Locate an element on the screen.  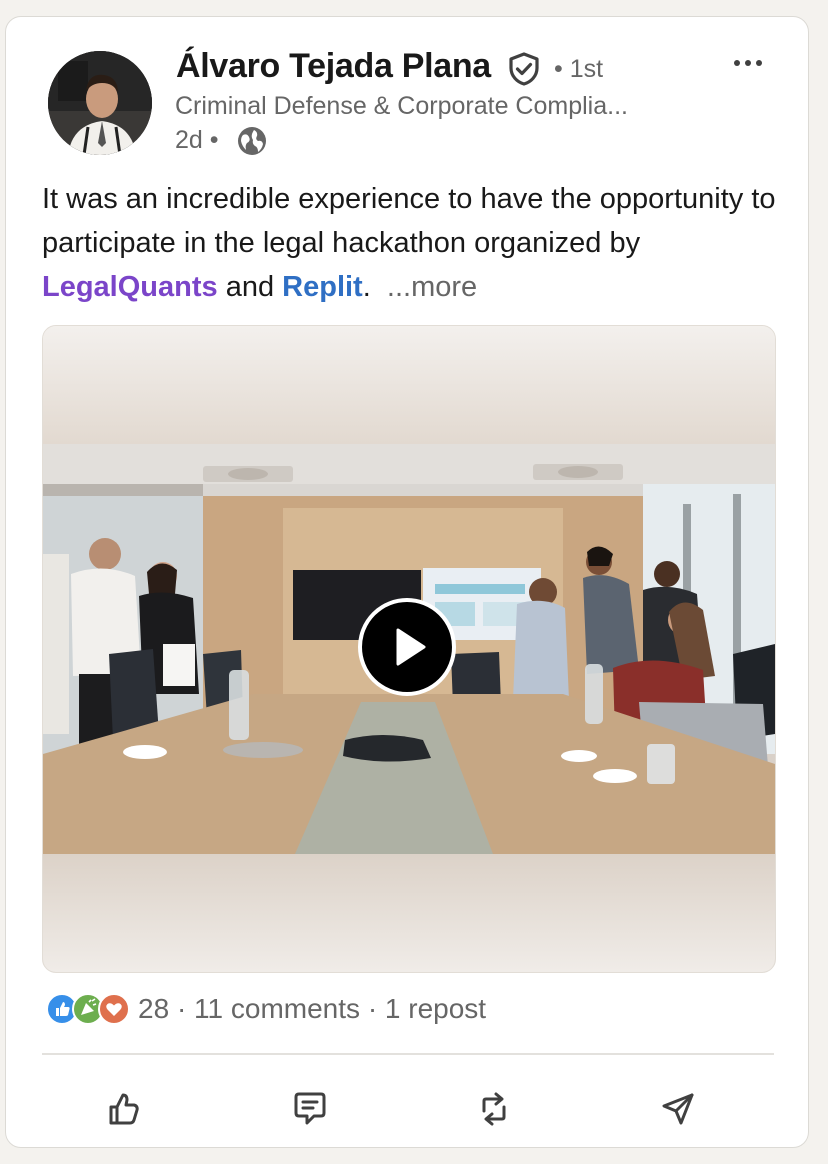
post-text-part: . is located at coordinates (366, 287).